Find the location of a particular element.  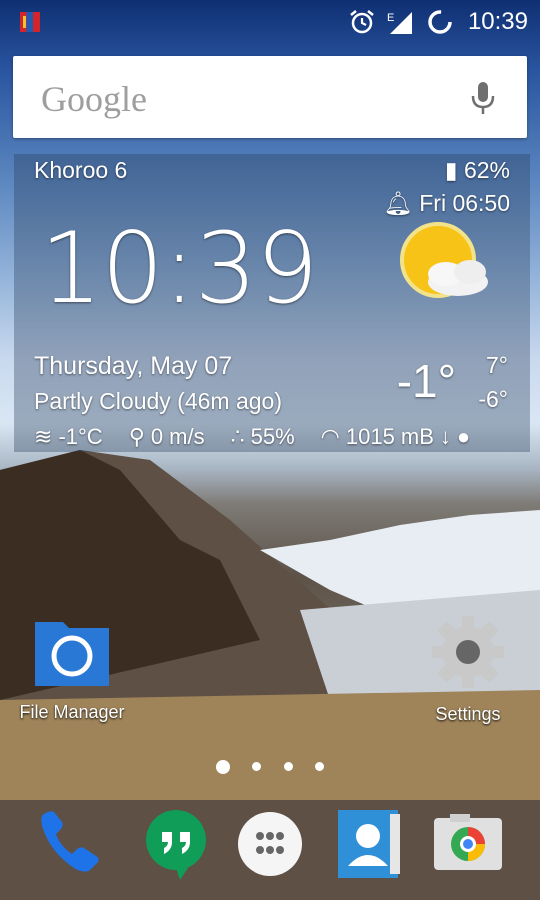

signal-icon: E is located at coordinates (399, 23).